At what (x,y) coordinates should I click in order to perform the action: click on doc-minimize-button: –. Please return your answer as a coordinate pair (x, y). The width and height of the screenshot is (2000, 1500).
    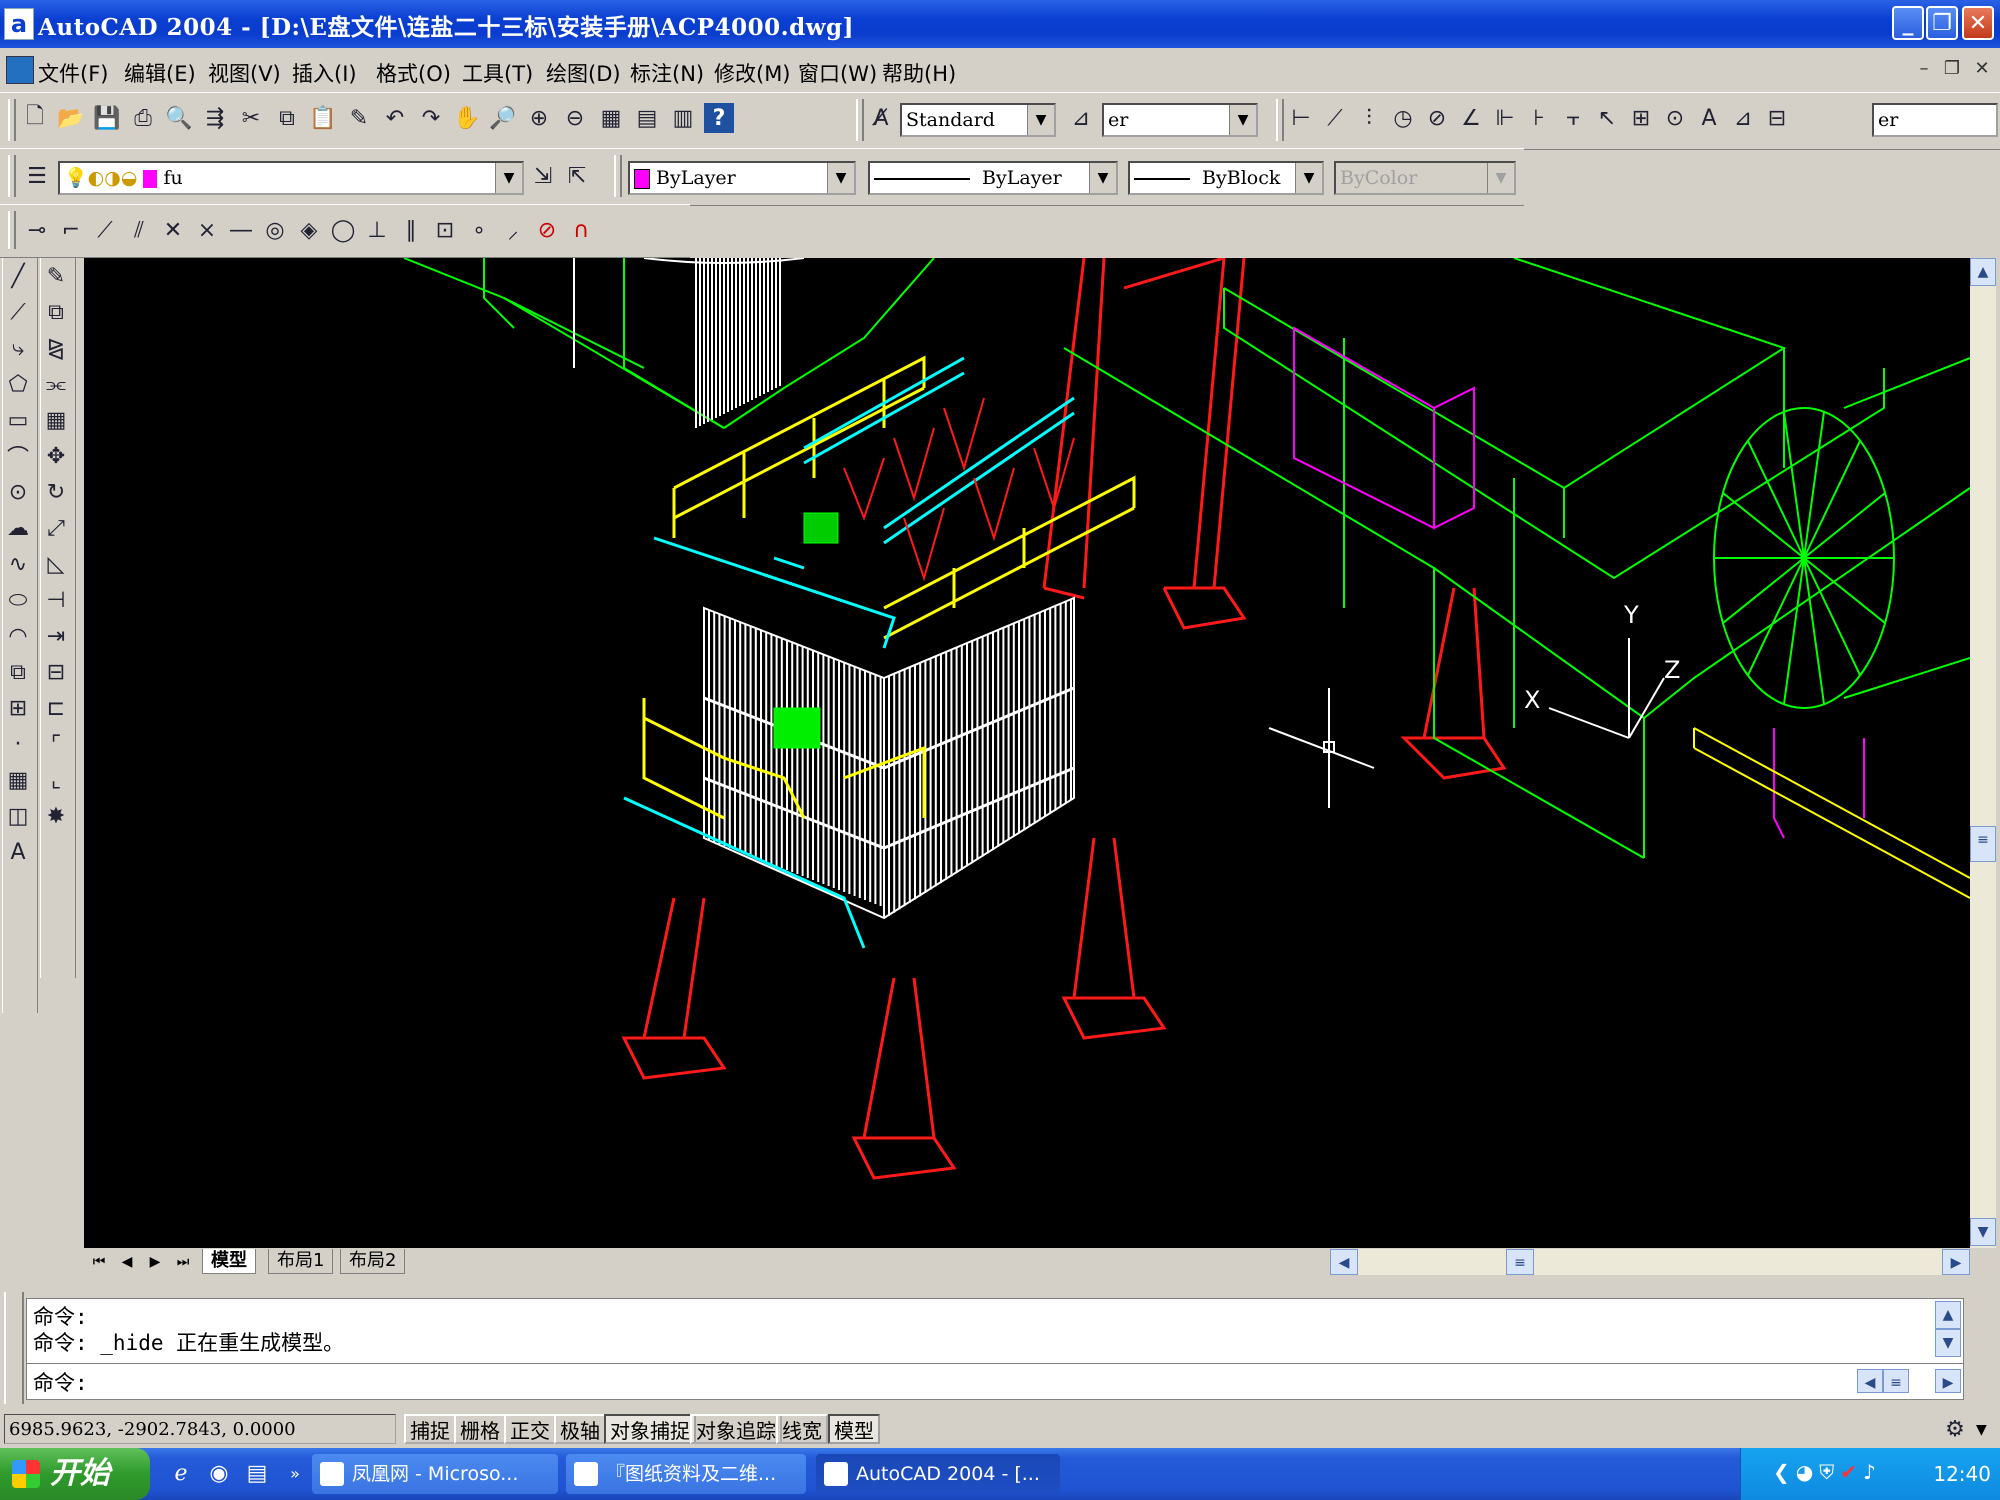
    Looking at the image, I should click on (1924, 69).